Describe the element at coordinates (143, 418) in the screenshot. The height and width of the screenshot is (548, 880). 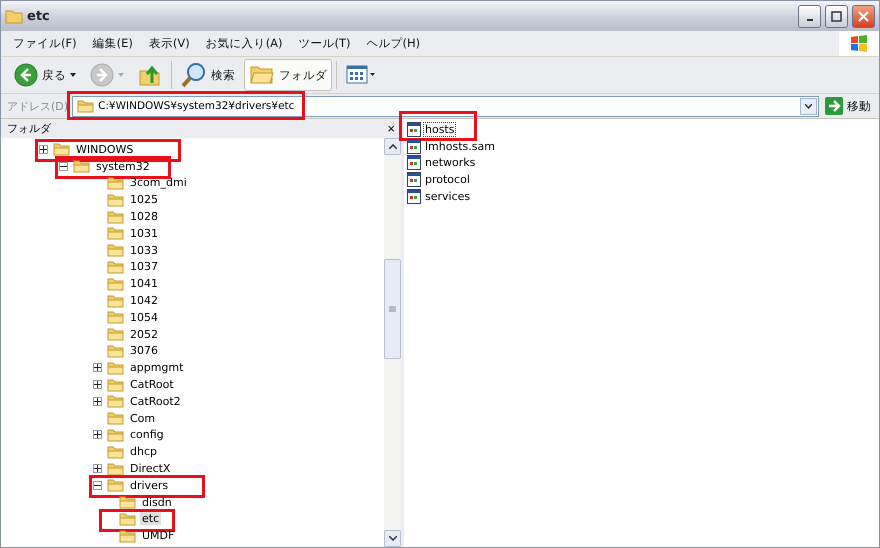
I see `folder-name: Com` at that location.